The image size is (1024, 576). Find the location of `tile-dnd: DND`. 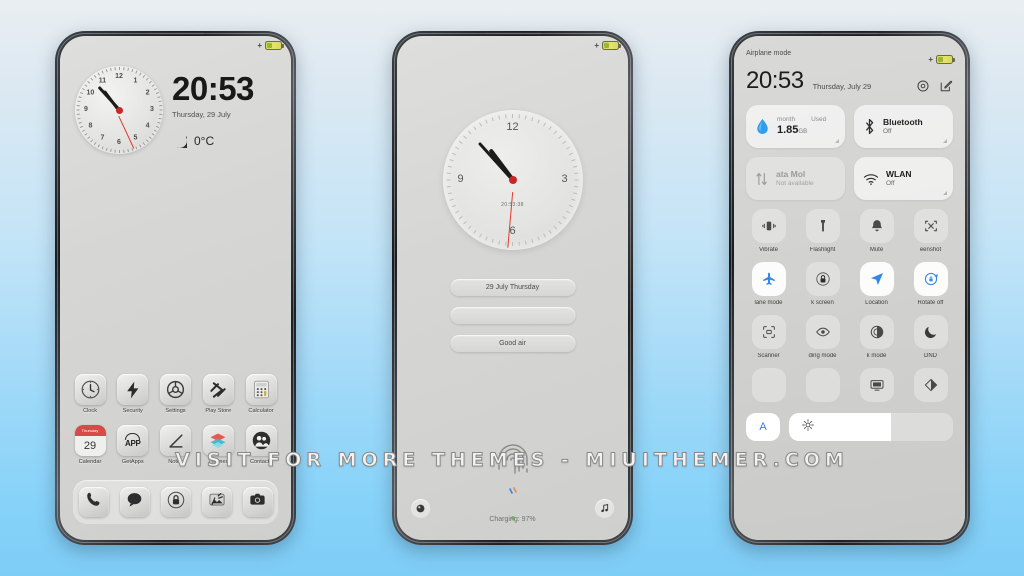

tile-dnd: DND is located at coordinates (930, 337).